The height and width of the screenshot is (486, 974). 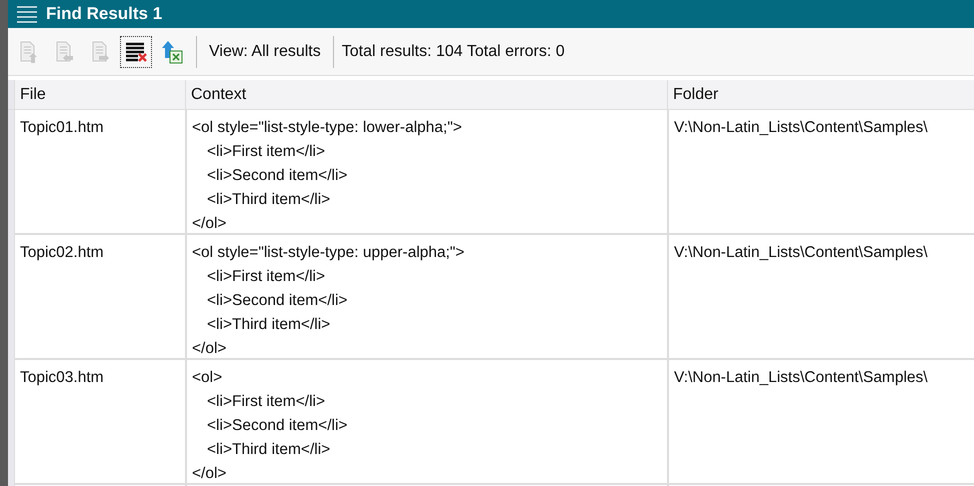 I want to click on column-header: Context, so click(x=426, y=94).